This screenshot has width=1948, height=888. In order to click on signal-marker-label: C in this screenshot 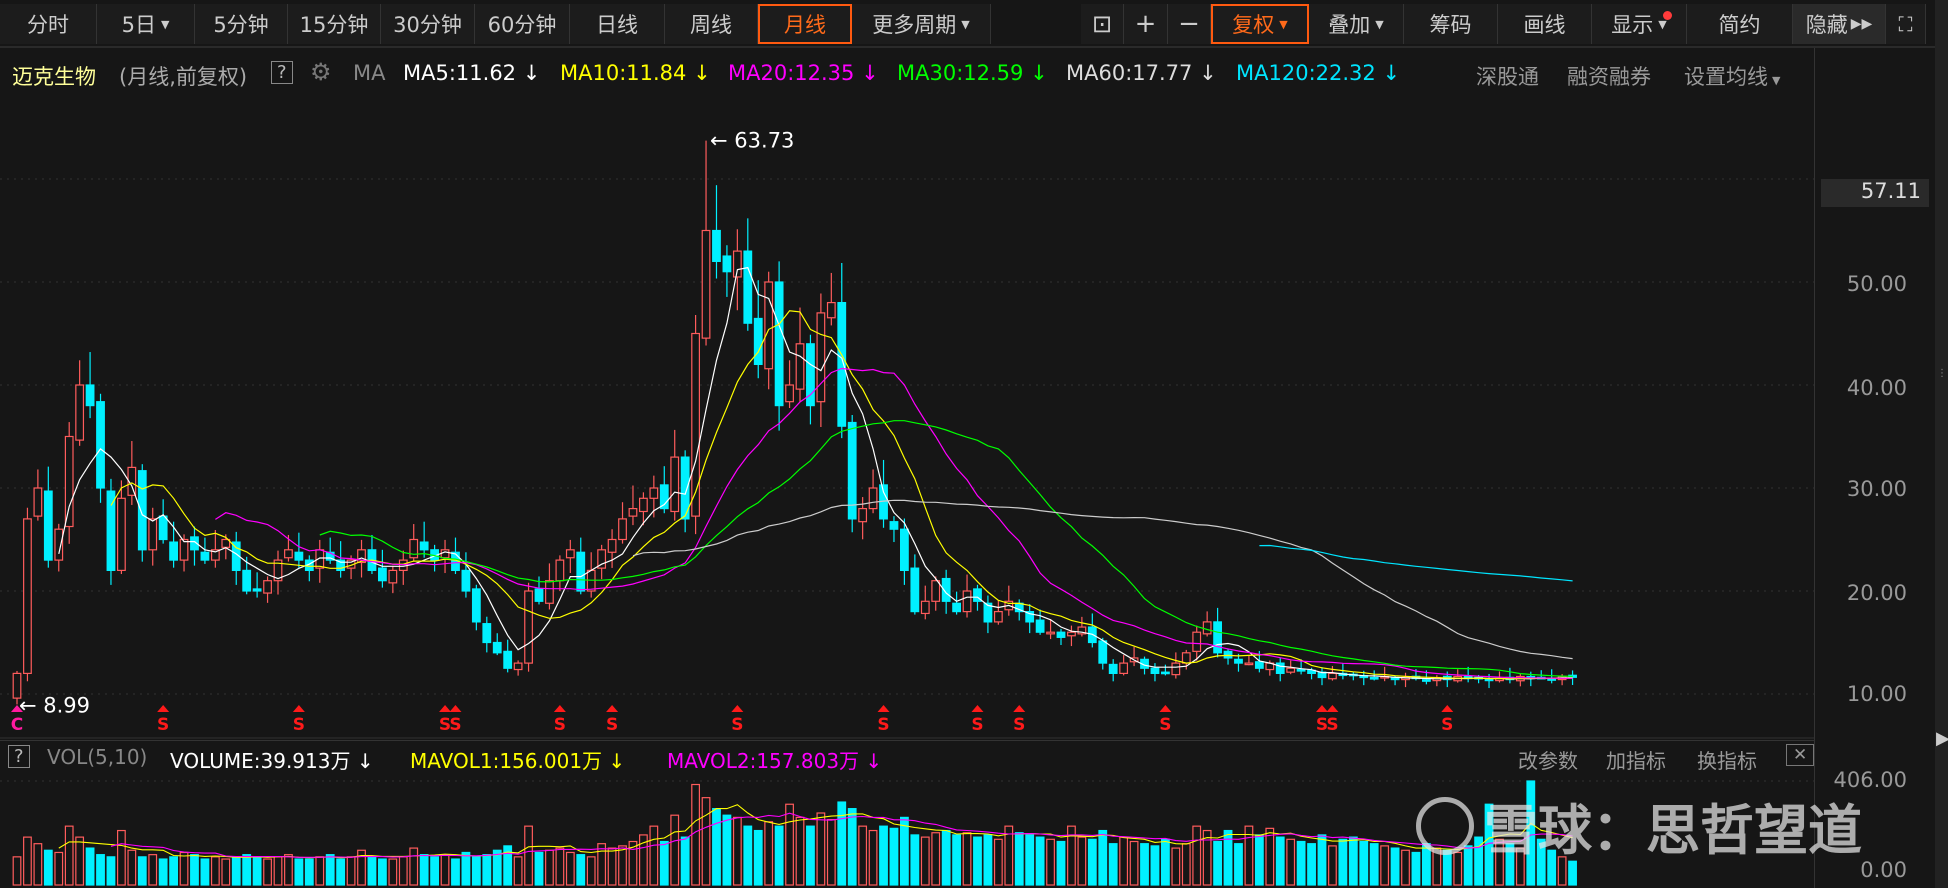, I will do `click(17, 725)`.